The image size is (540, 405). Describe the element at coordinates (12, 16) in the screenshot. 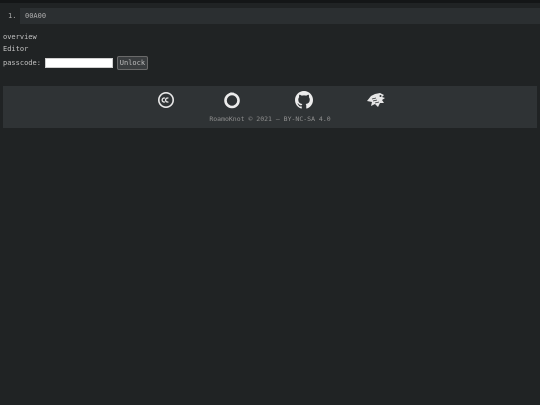

I see `list-index: 1.` at that location.